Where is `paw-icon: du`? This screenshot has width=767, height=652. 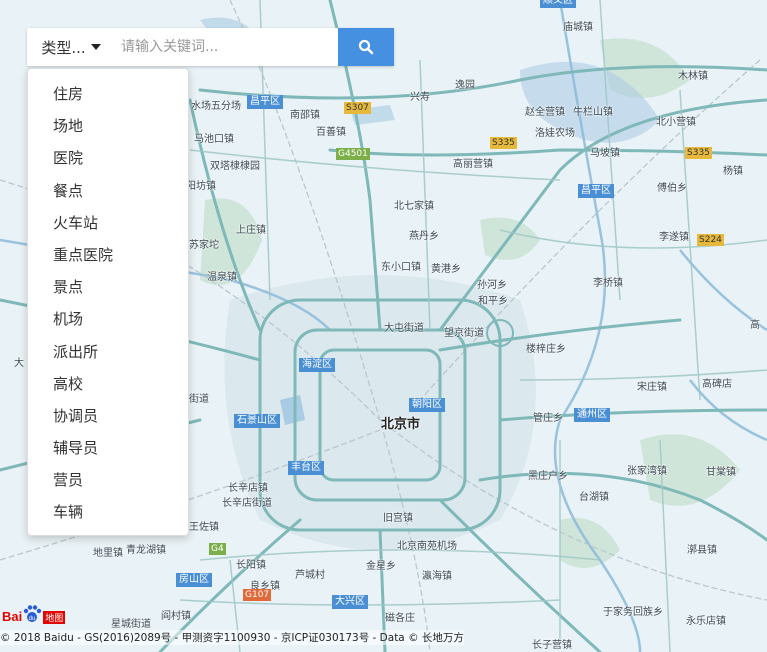 paw-icon: du is located at coordinates (33, 613).